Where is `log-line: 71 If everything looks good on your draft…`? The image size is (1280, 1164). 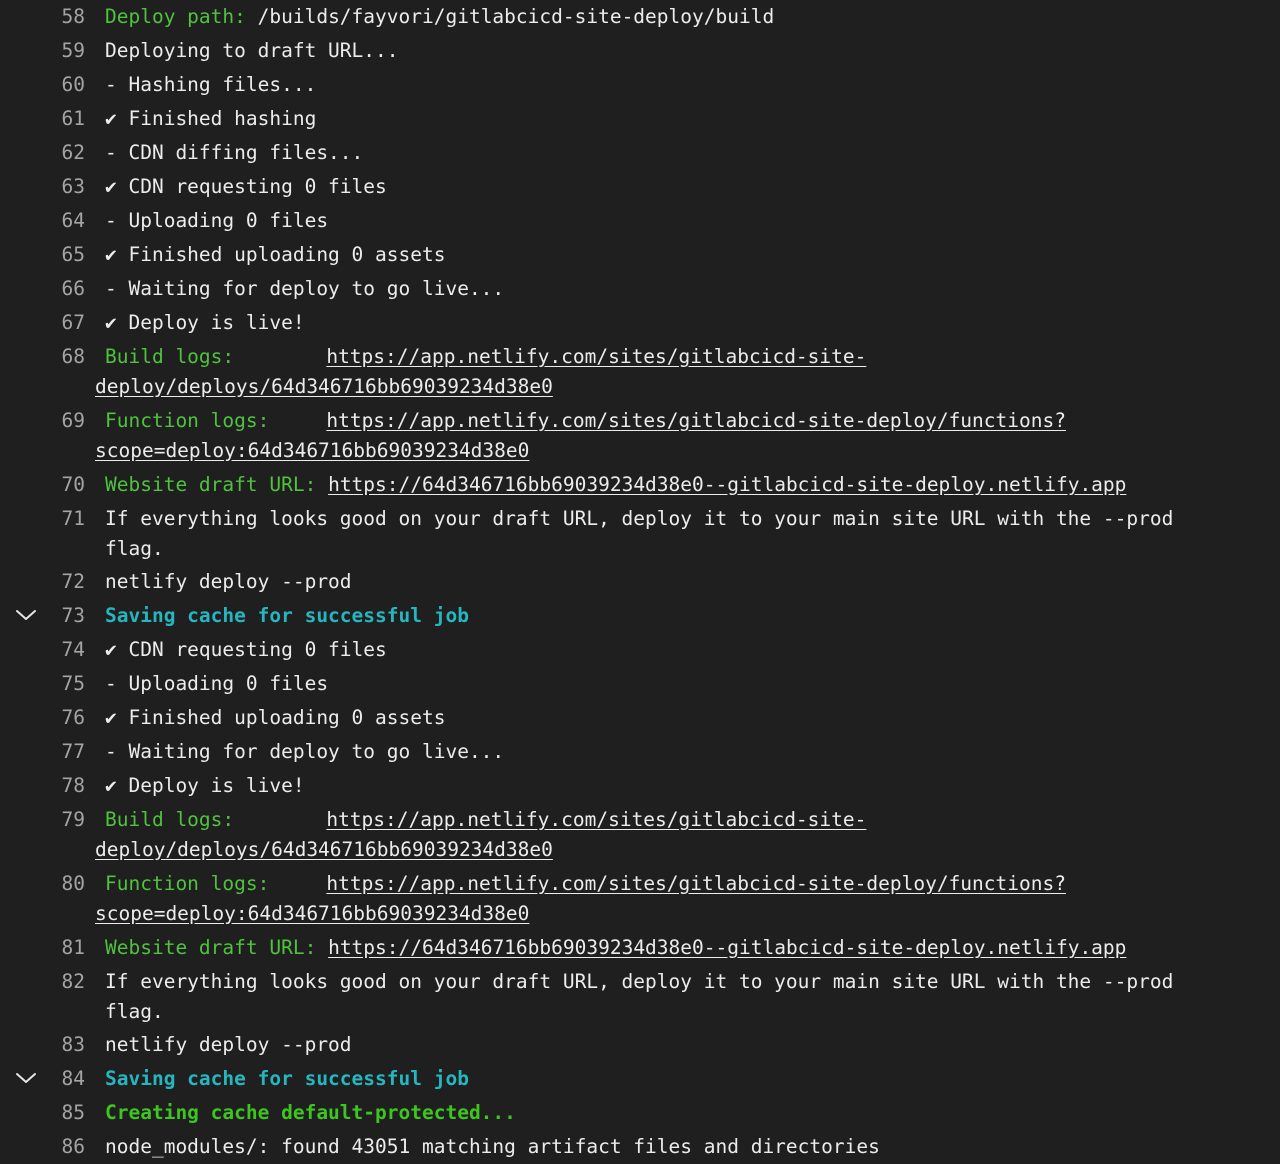 log-line: 71 If everything looks good on your draft… is located at coordinates (640, 533).